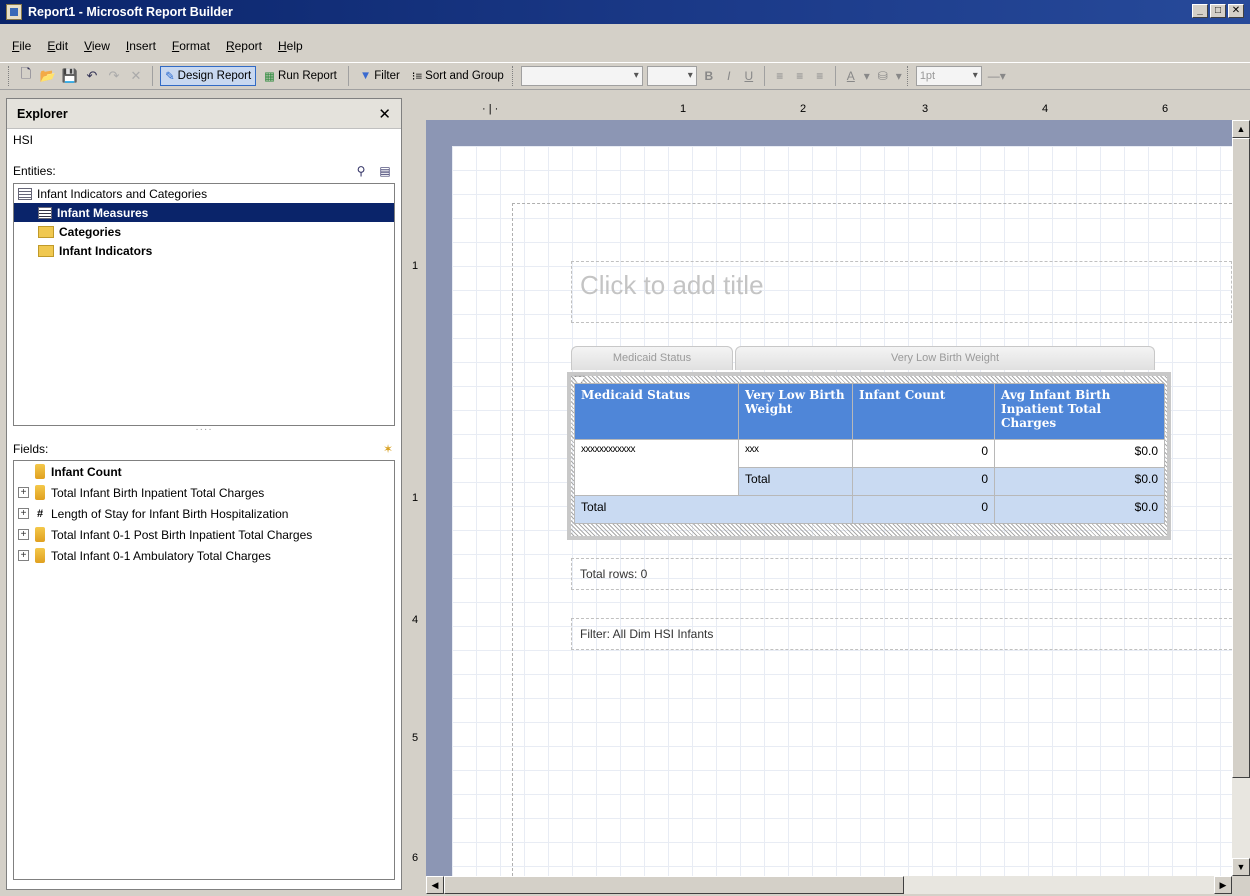  What do you see at coordinates (795, 453) in the screenshot?
I see `table-cell: xxx` at bounding box center [795, 453].